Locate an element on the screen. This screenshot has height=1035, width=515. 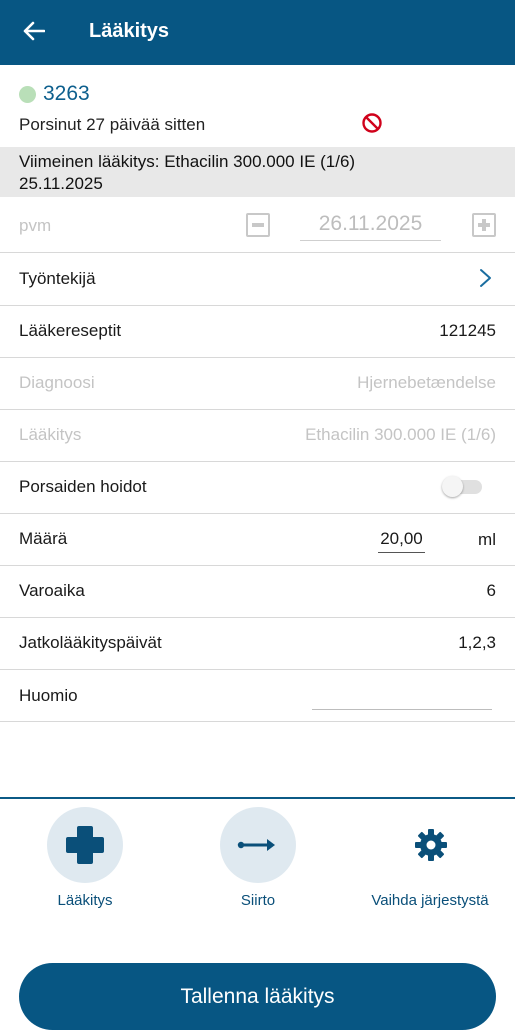
date-field: 26.11.2025 is located at coordinates (370, 226).